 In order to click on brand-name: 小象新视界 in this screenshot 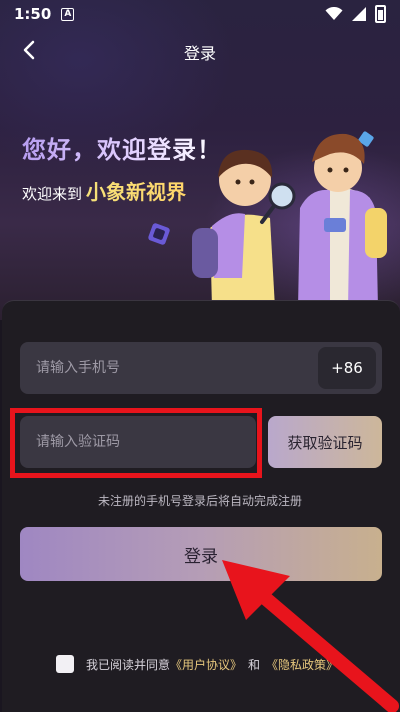, I will do `click(136, 190)`.